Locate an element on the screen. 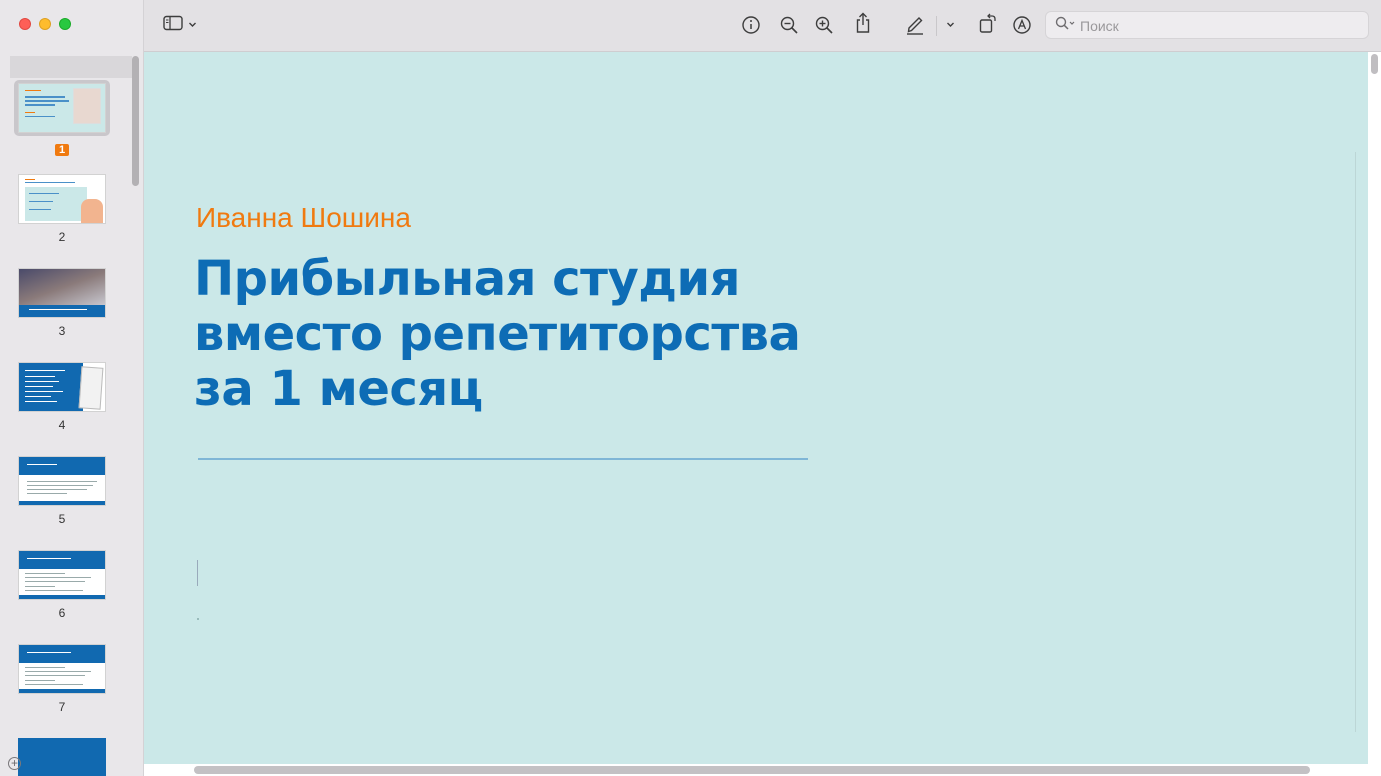 This screenshot has width=1381, height=776. sidebar-header-strip is located at coordinates (71, 67).